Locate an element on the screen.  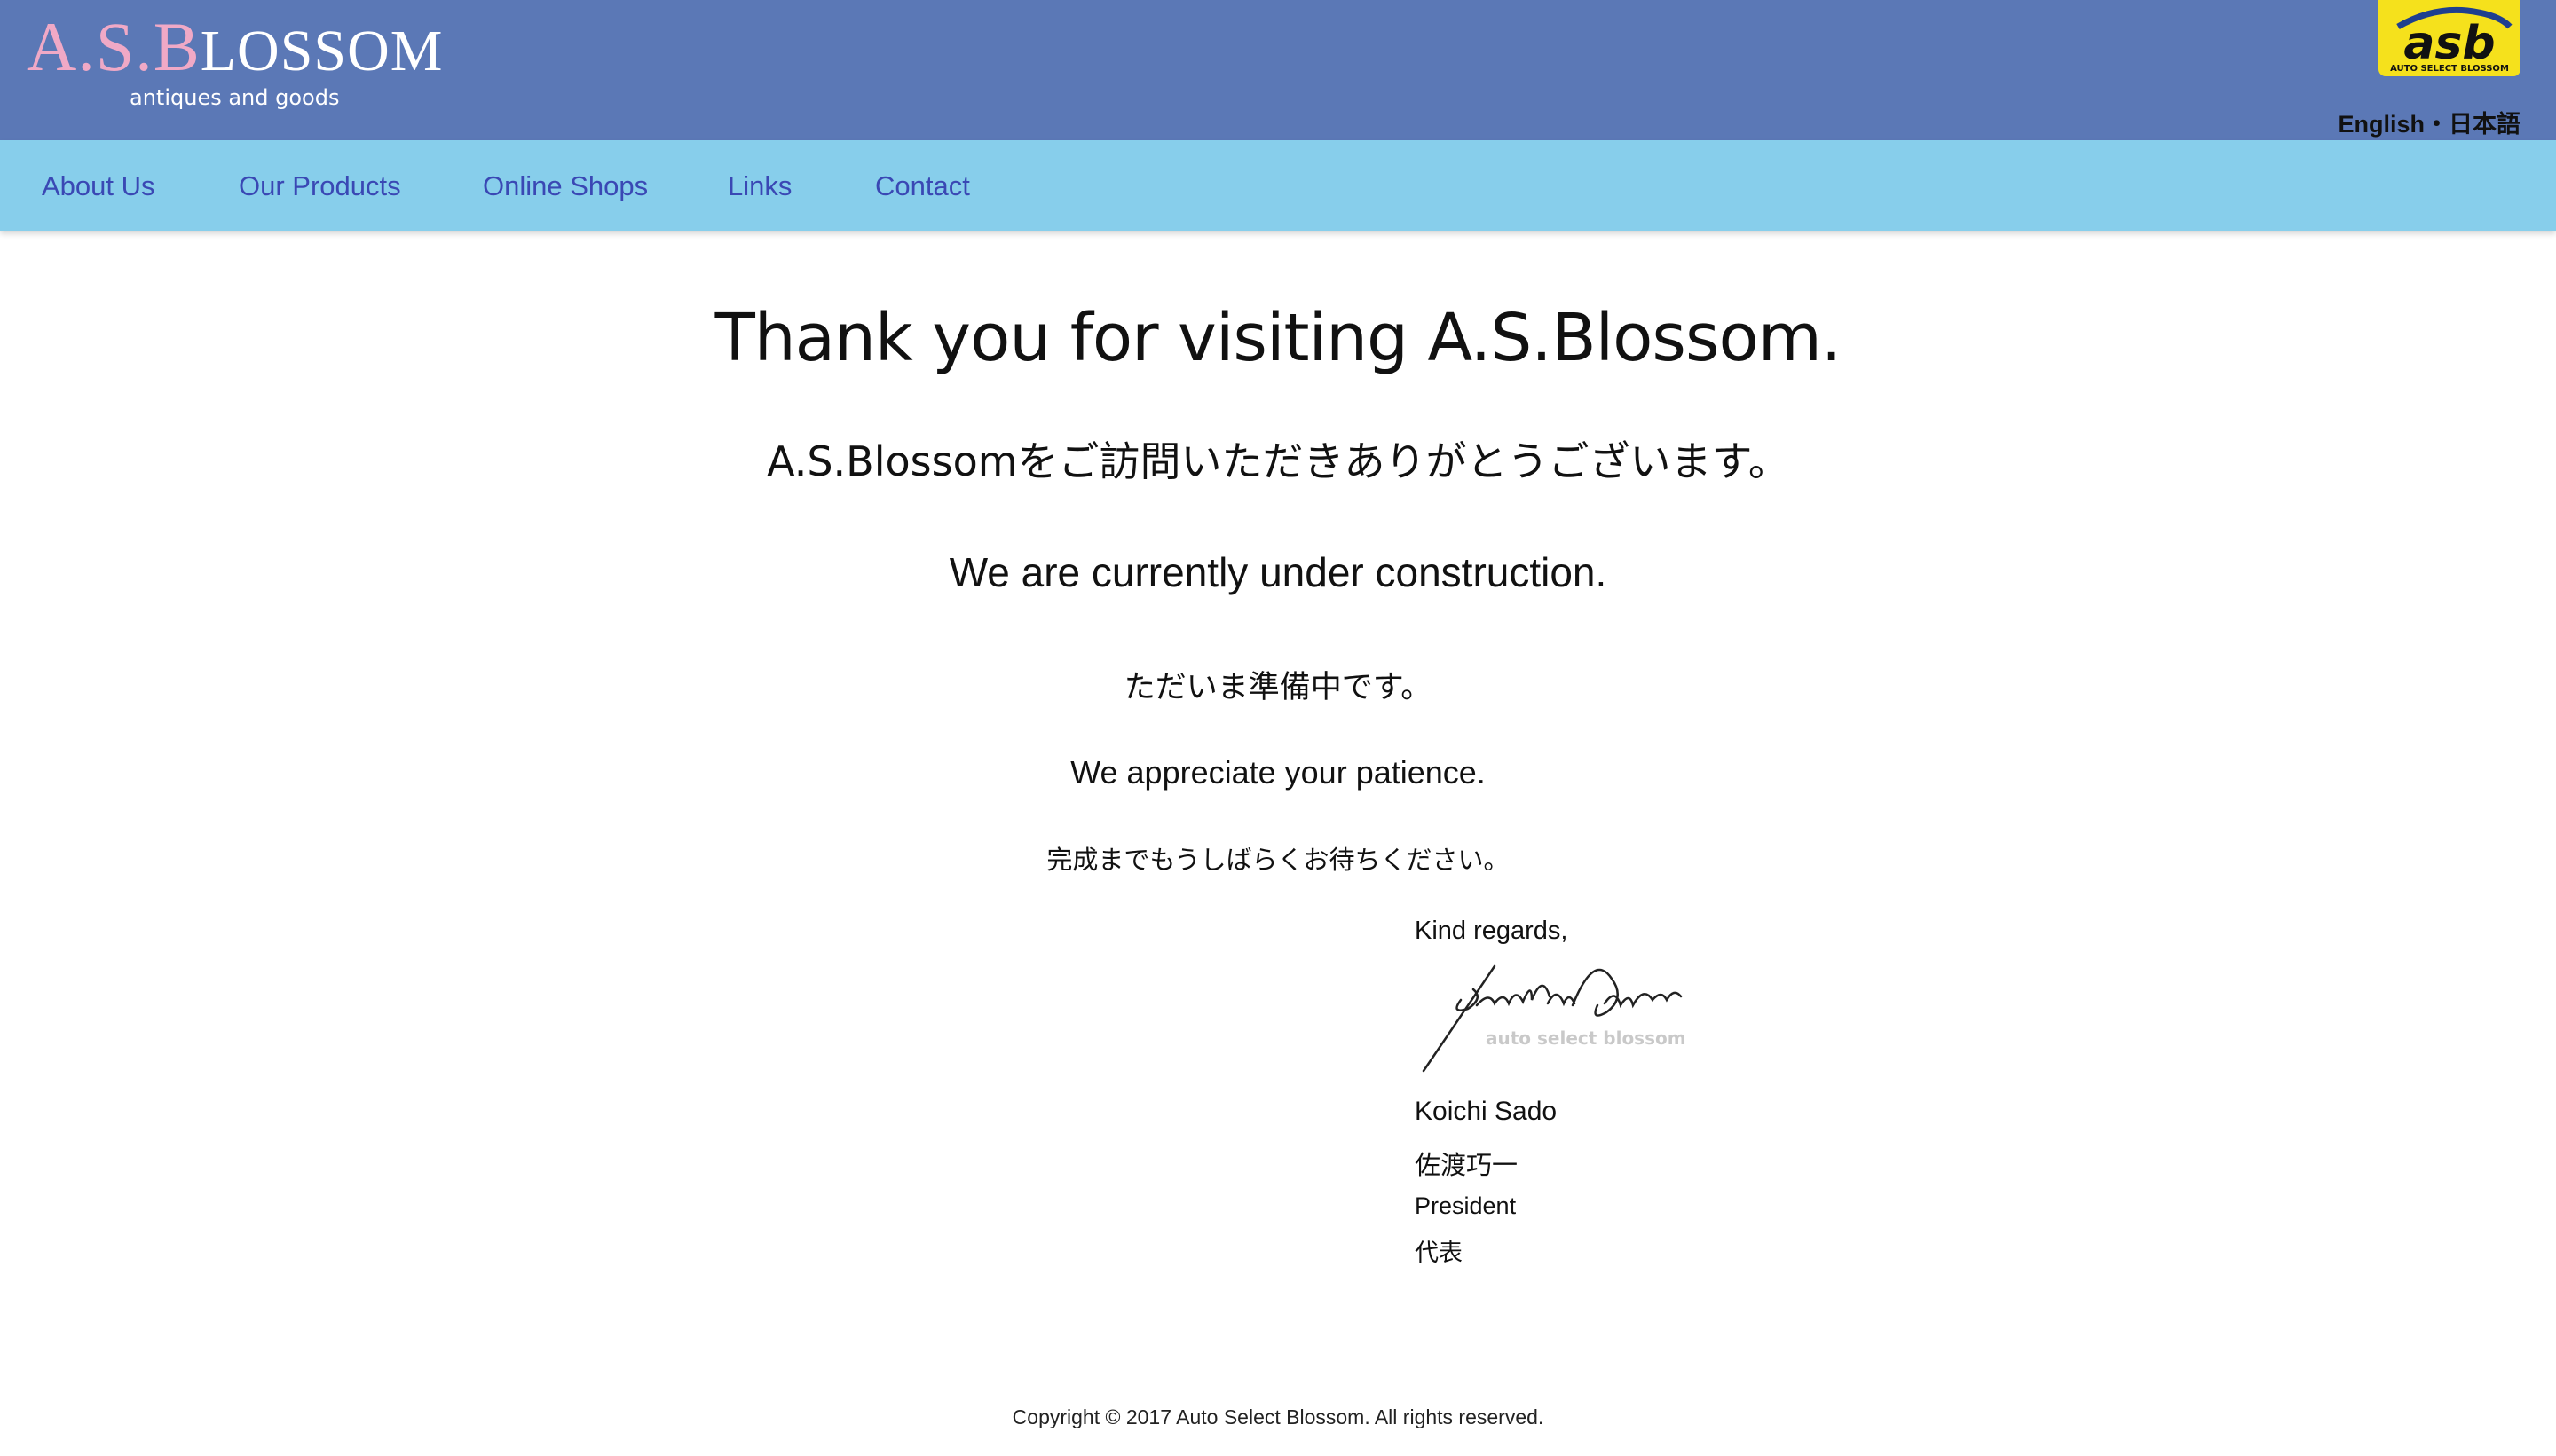
site-logo: A.S.BLOSSOM antiques and goods is located at coordinates (235, 61).